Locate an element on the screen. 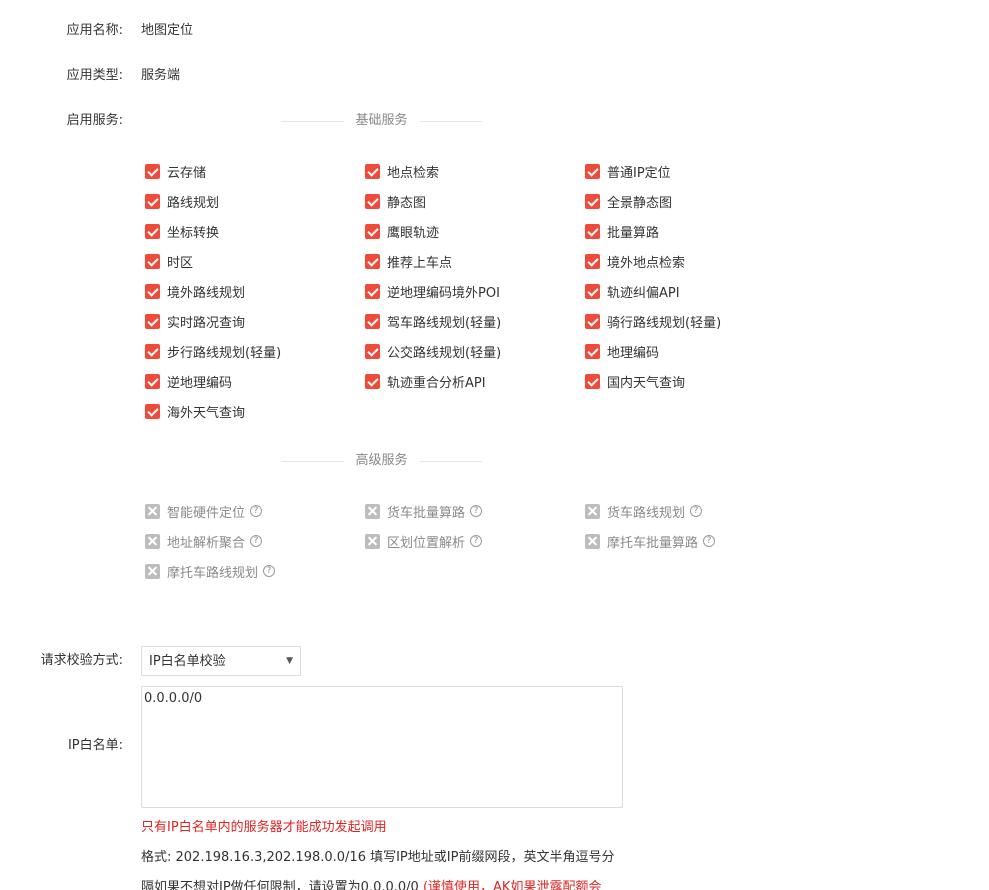 Image resolution: width=989 pixels, height=890 pixels. app-type-value: 服务端 is located at coordinates (161, 75).